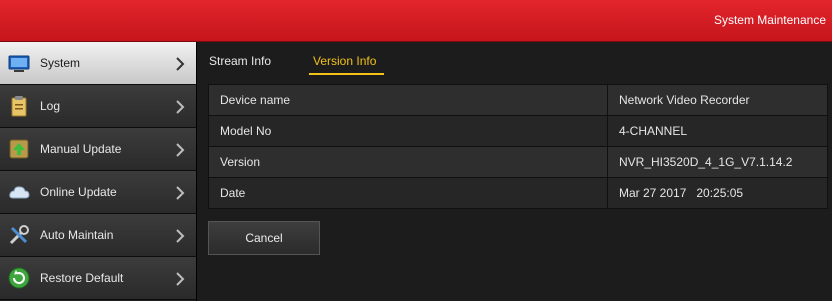  What do you see at coordinates (98, 63) in the screenshot?
I see `sidebar-item-system: System` at bounding box center [98, 63].